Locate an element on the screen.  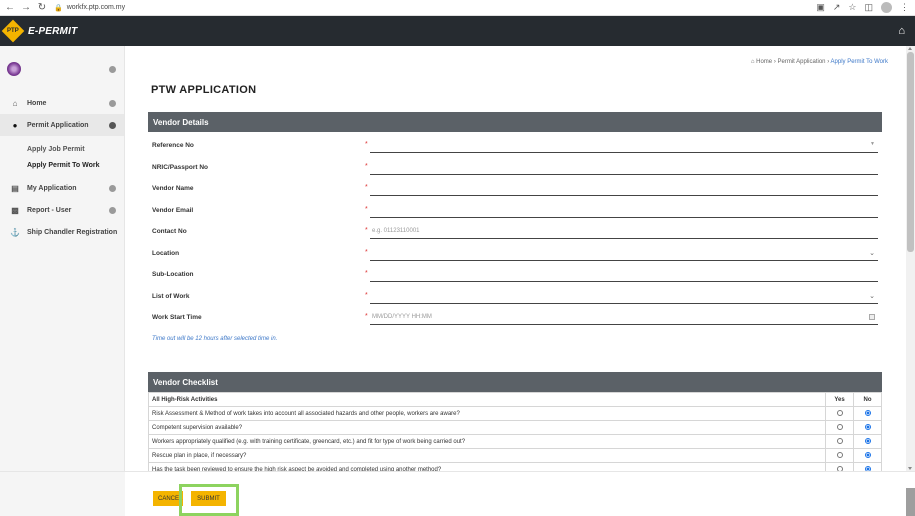
table-header-row: All High-Risk Activities Yes No is located at coordinates (515, 399).